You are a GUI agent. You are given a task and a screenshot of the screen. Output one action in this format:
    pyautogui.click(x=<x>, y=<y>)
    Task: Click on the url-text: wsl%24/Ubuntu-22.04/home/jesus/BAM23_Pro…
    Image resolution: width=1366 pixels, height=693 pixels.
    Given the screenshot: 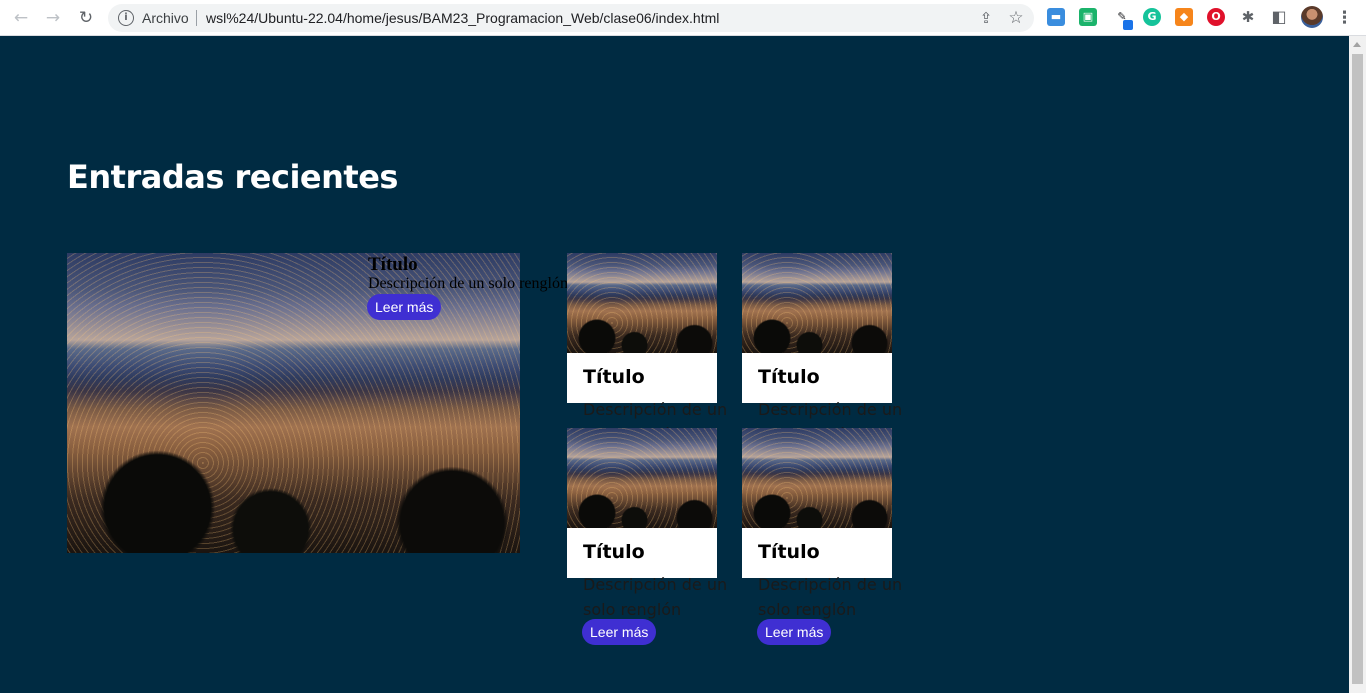 What is the action you would take?
    pyautogui.click(x=462, y=18)
    